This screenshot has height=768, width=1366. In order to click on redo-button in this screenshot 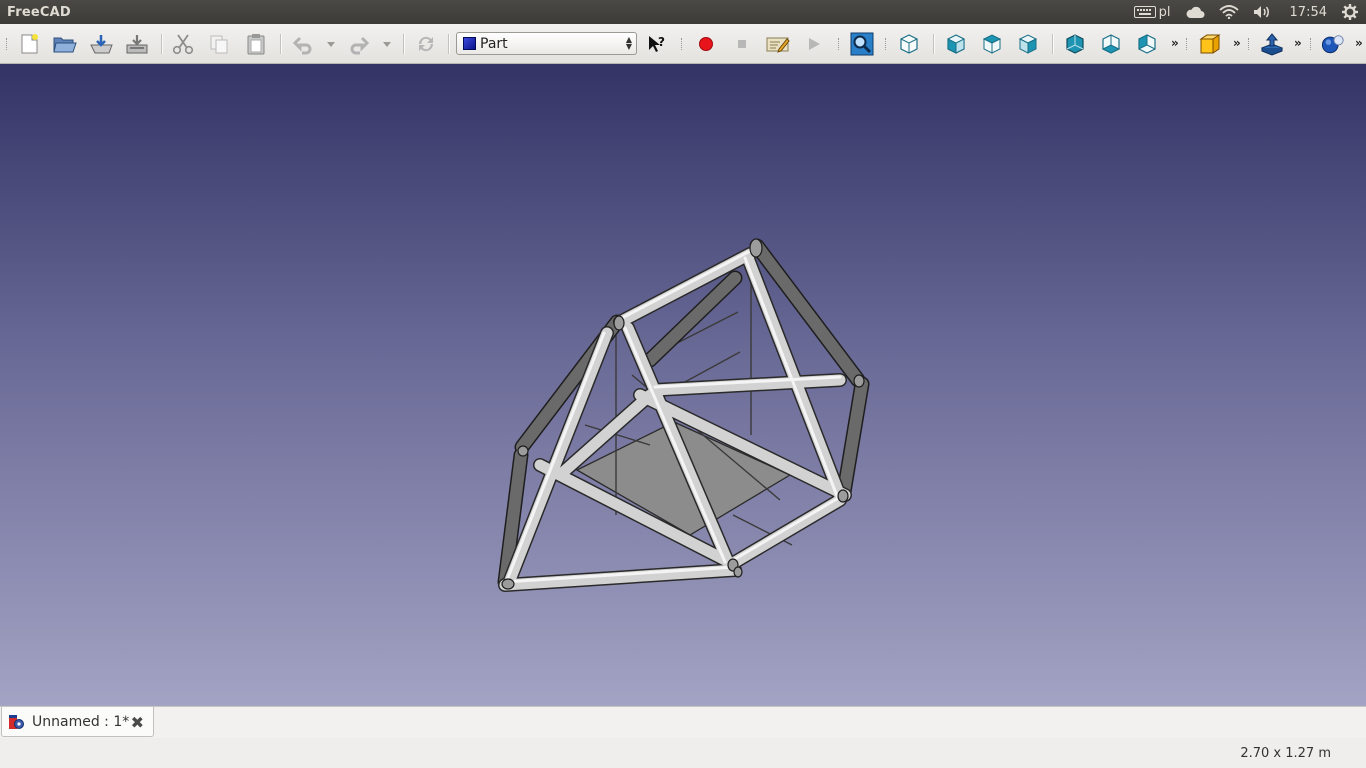, I will do `click(359, 44)`.